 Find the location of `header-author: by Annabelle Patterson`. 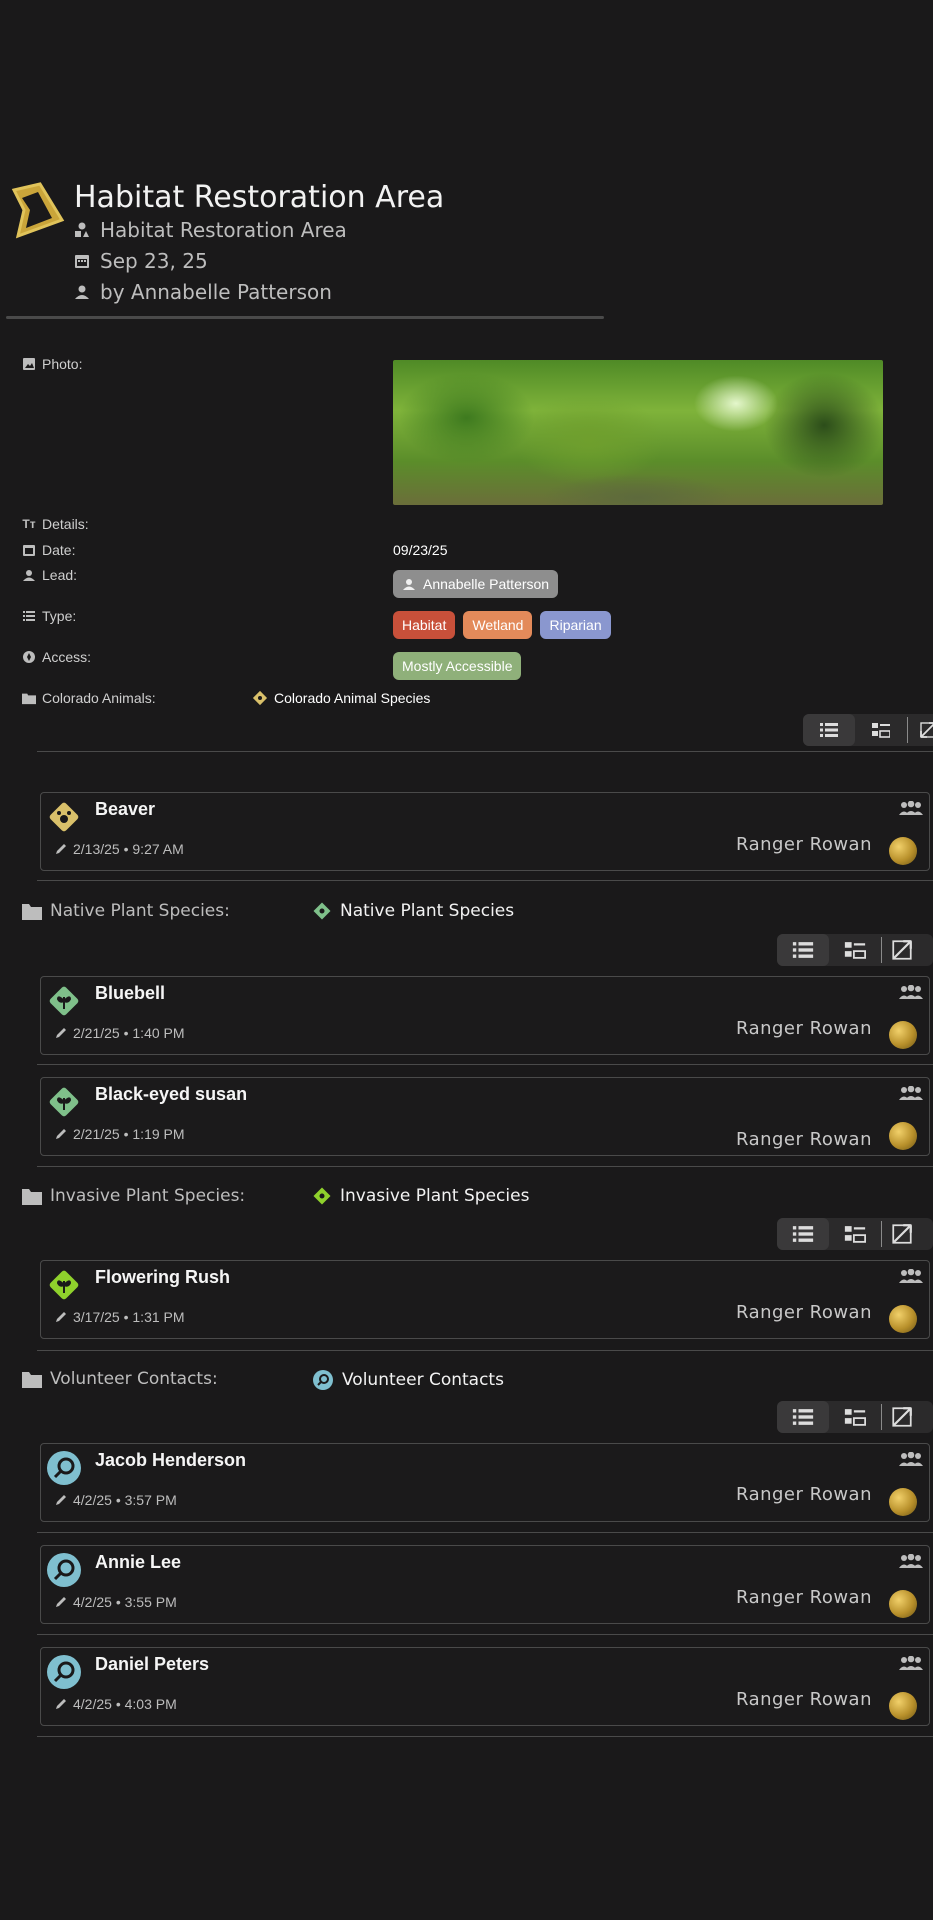

header-author: by Annabelle Patterson is located at coordinates (216, 292).